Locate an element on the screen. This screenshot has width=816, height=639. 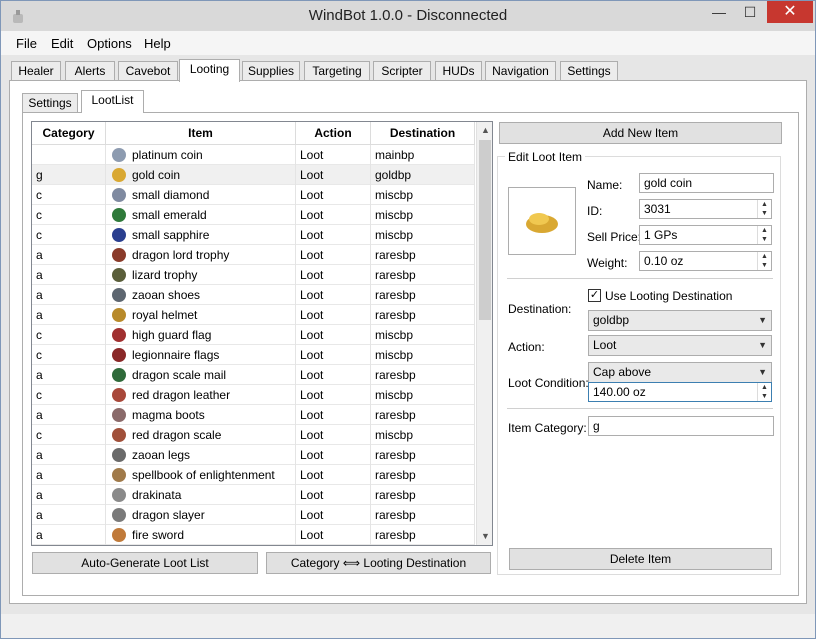
table-row: a dragon slayer Loot raresbp is located at coordinates (253, 515).